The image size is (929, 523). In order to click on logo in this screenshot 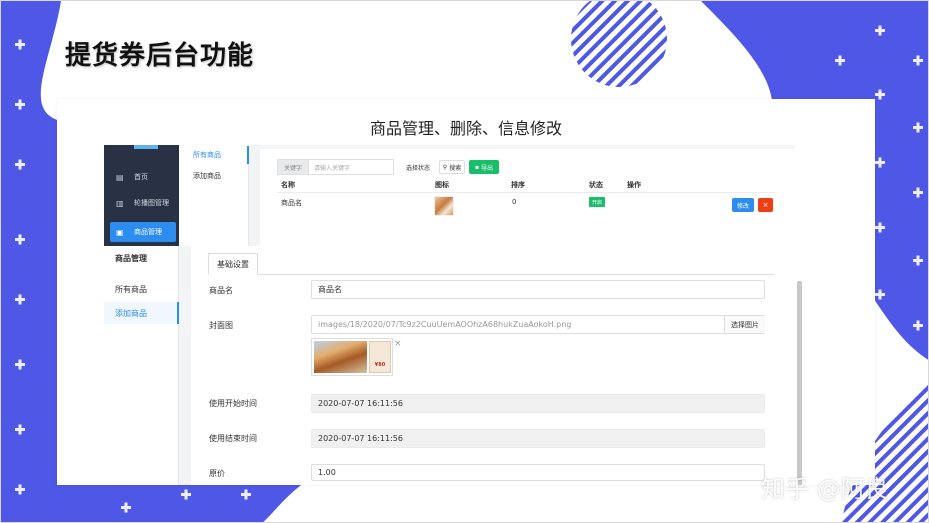, I will do `click(146, 147)`.